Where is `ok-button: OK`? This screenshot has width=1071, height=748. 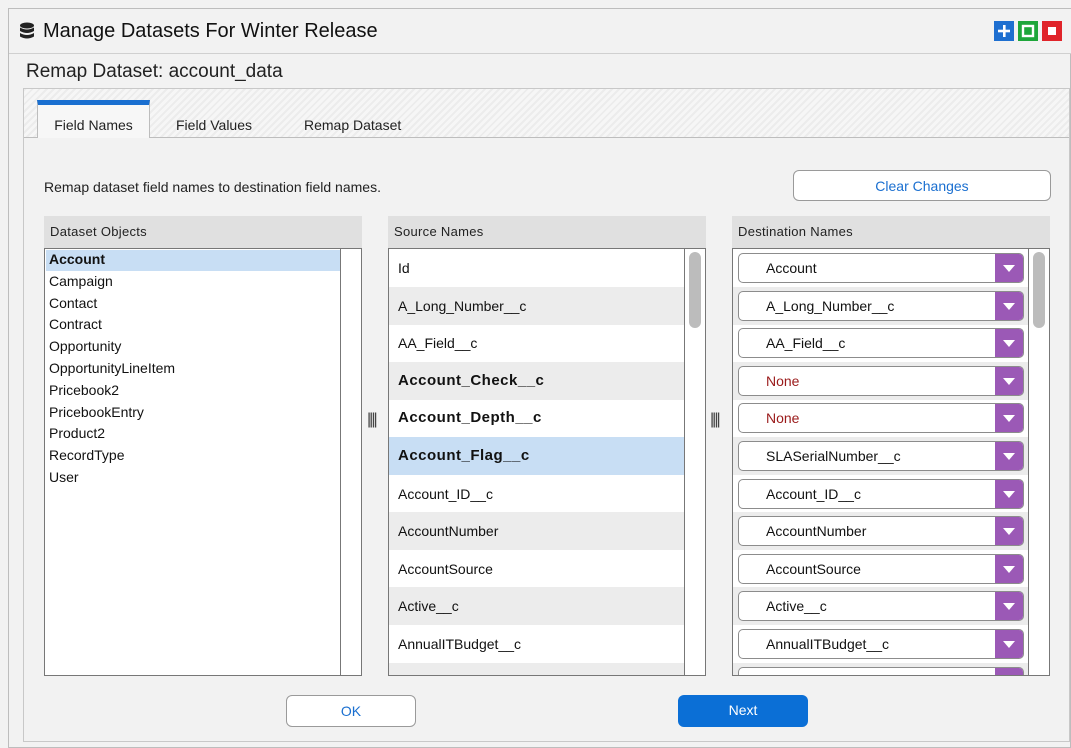 ok-button: OK is located at coordinates (351, 711).